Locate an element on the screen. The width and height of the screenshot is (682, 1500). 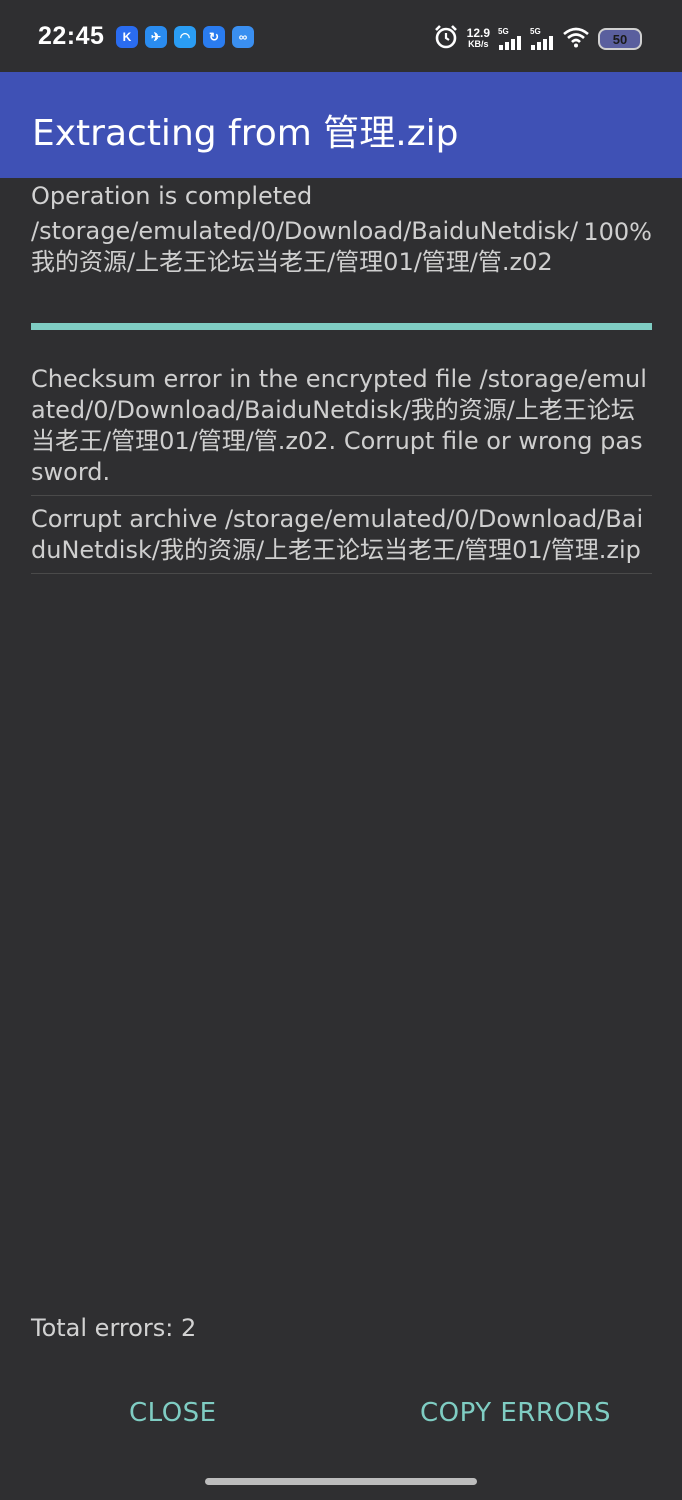
operation-status: Operation is completed is located at coordinates (172, 196).